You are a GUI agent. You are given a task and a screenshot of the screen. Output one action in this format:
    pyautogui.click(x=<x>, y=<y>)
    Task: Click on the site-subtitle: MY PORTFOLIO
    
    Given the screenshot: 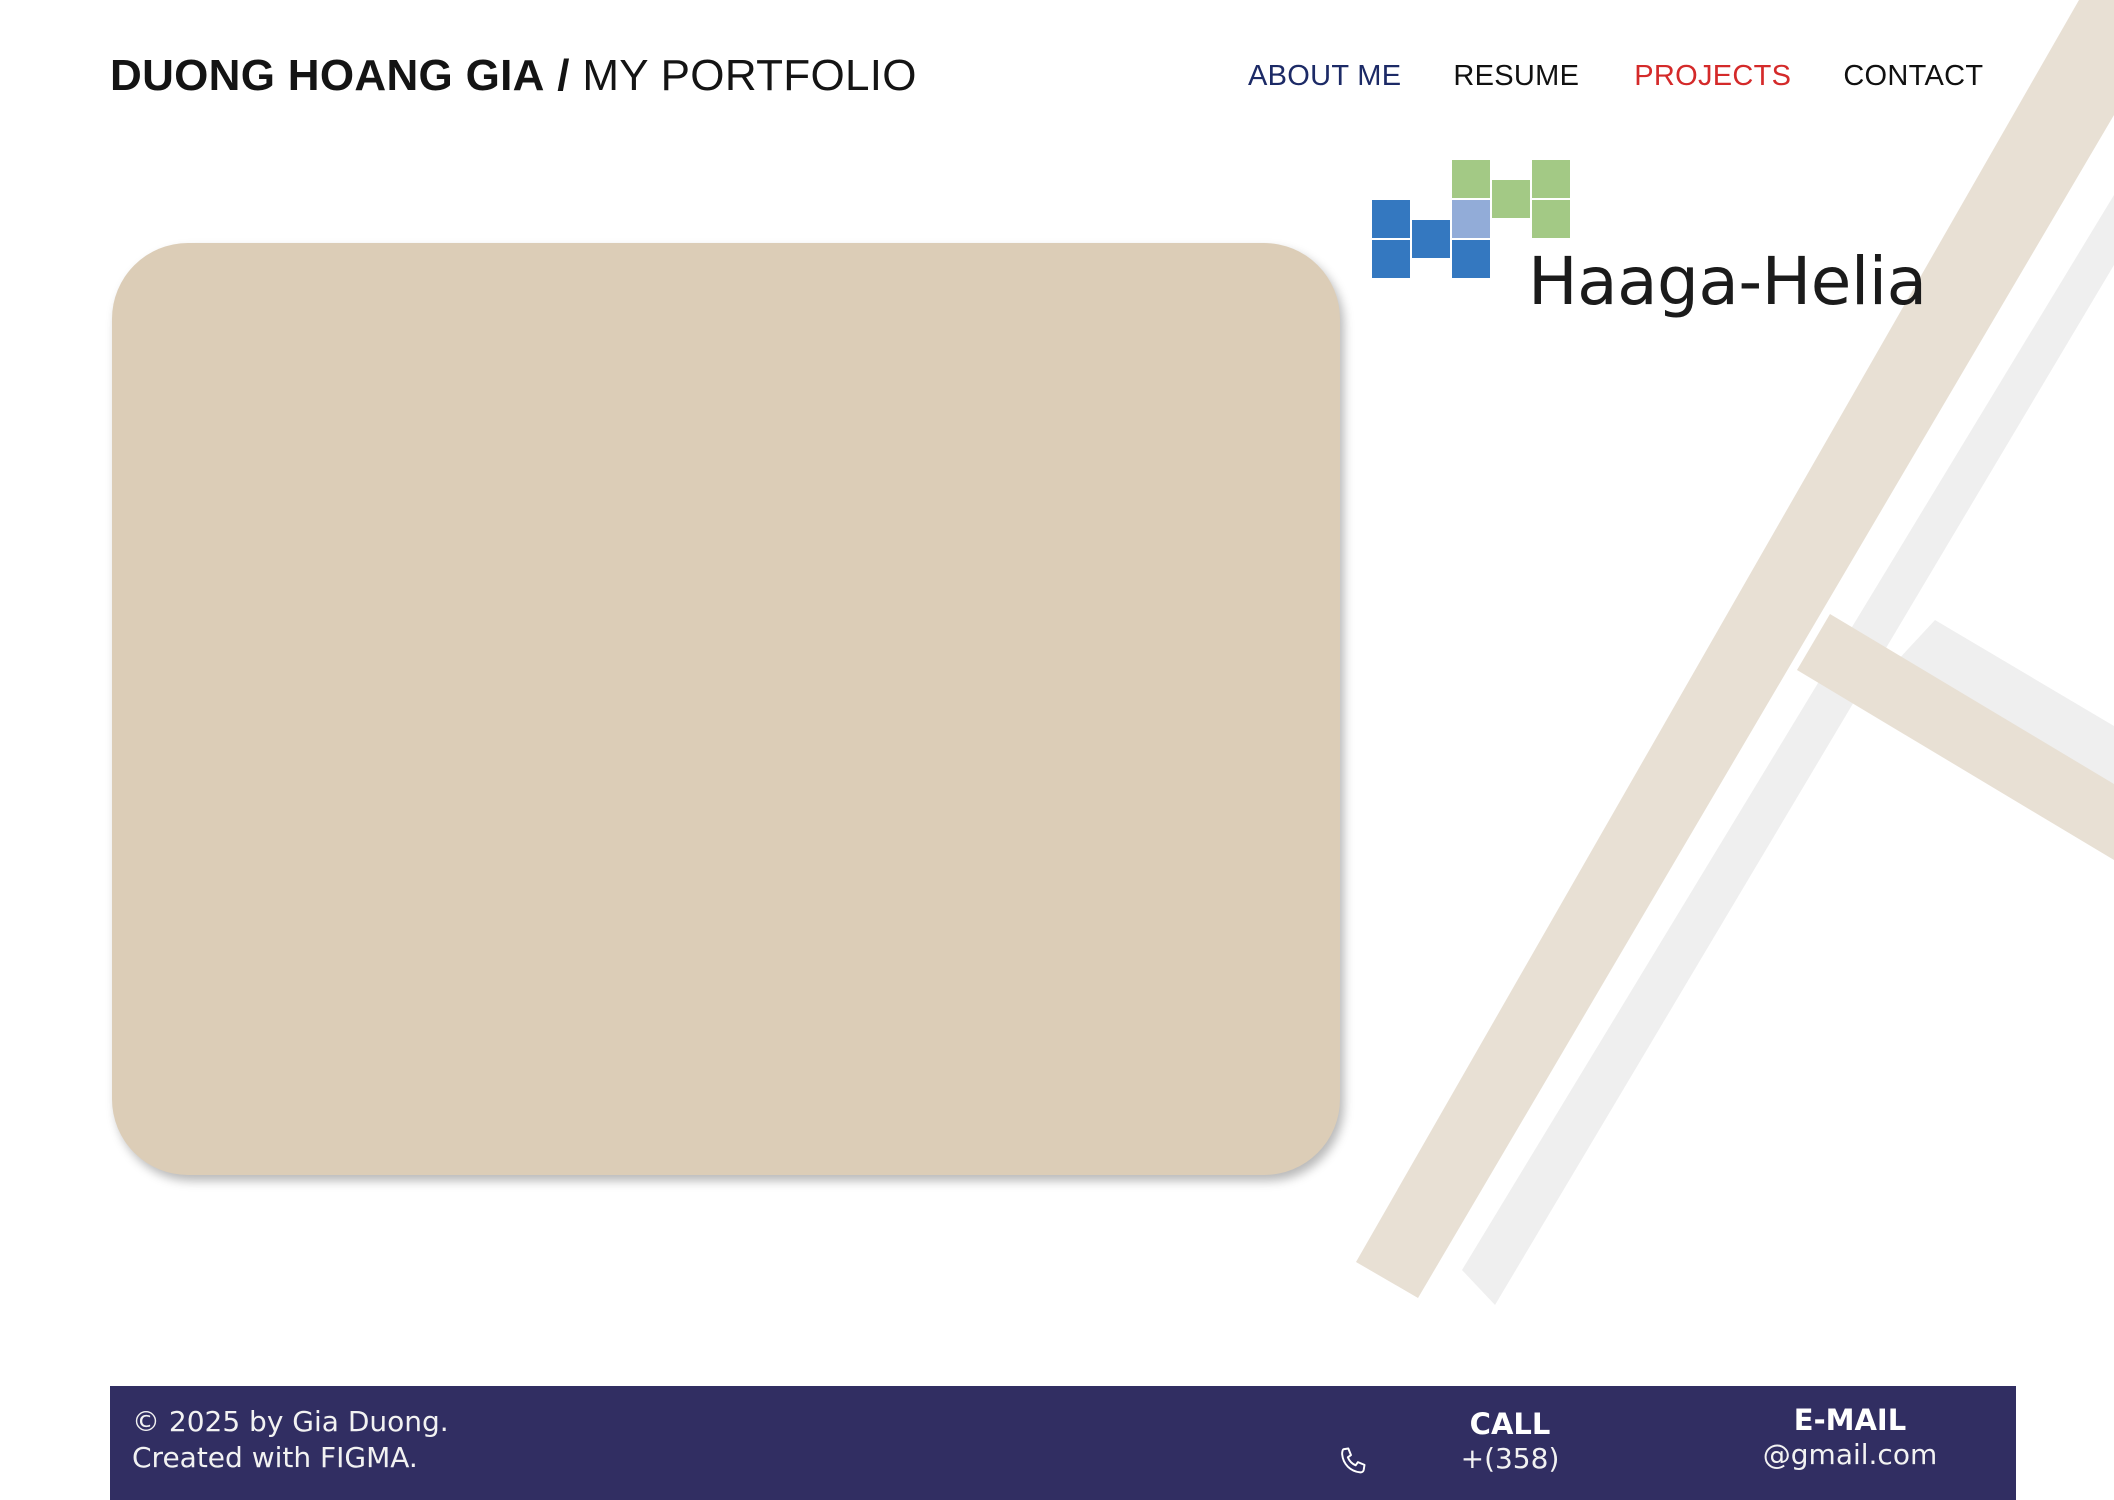 What is the action you would take?
    pyautogui.click(x=749, y=75)
    